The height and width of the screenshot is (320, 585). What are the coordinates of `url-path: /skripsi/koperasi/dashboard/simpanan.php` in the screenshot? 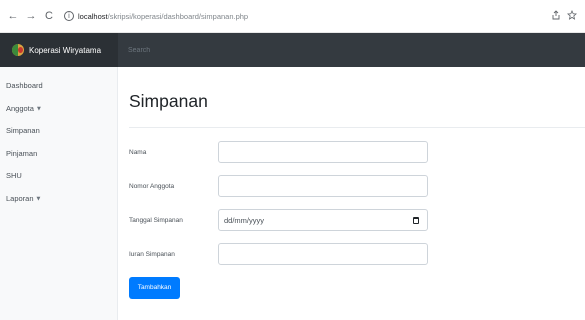 It's located at (178, 16).